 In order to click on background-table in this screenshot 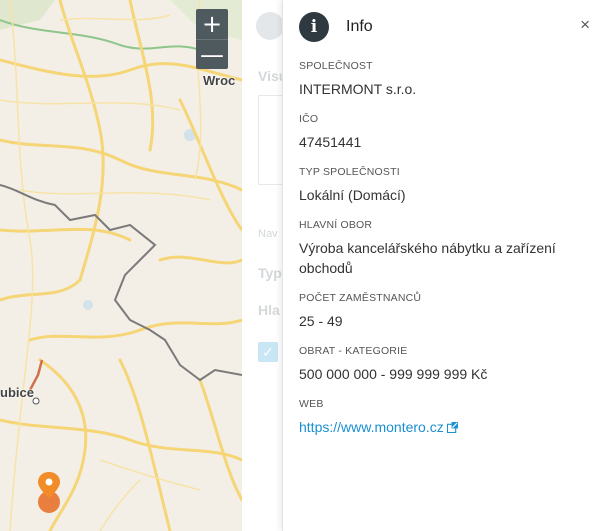, I will do `click(270, 140)`.